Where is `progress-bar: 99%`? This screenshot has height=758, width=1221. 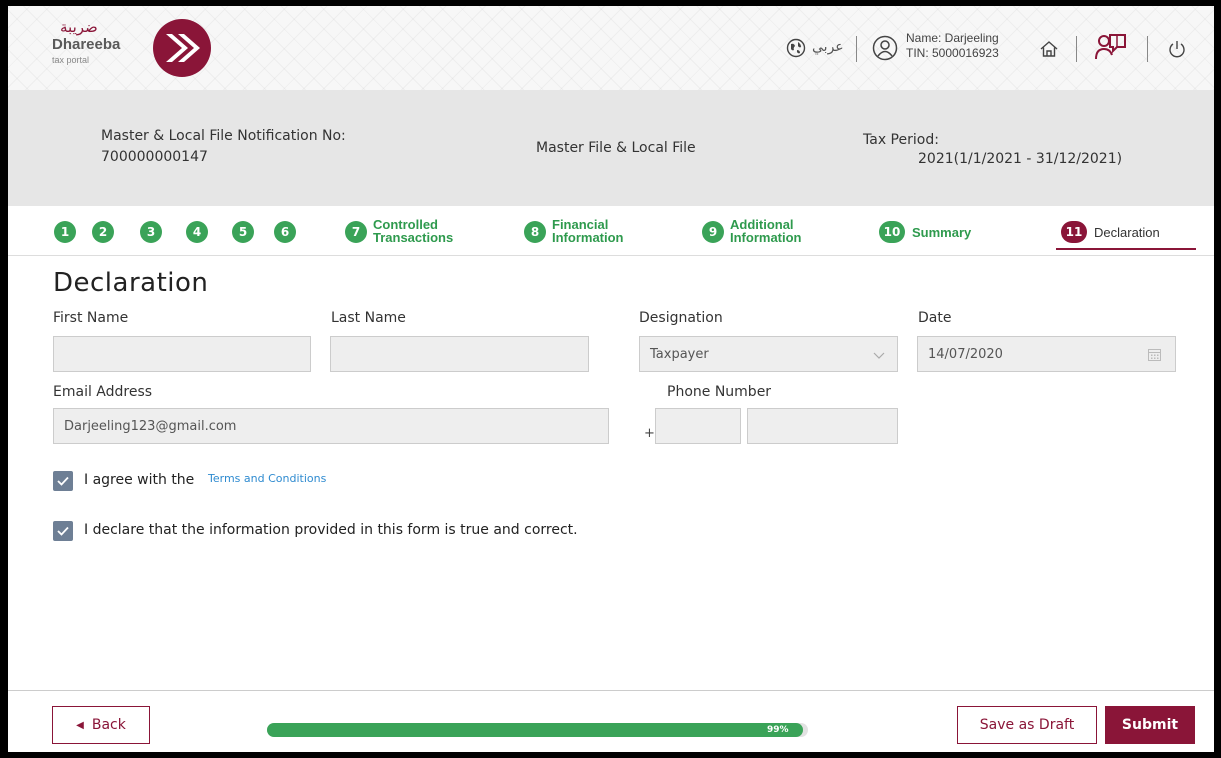 progress-bar: 99% is located at coordinates (537, 730).